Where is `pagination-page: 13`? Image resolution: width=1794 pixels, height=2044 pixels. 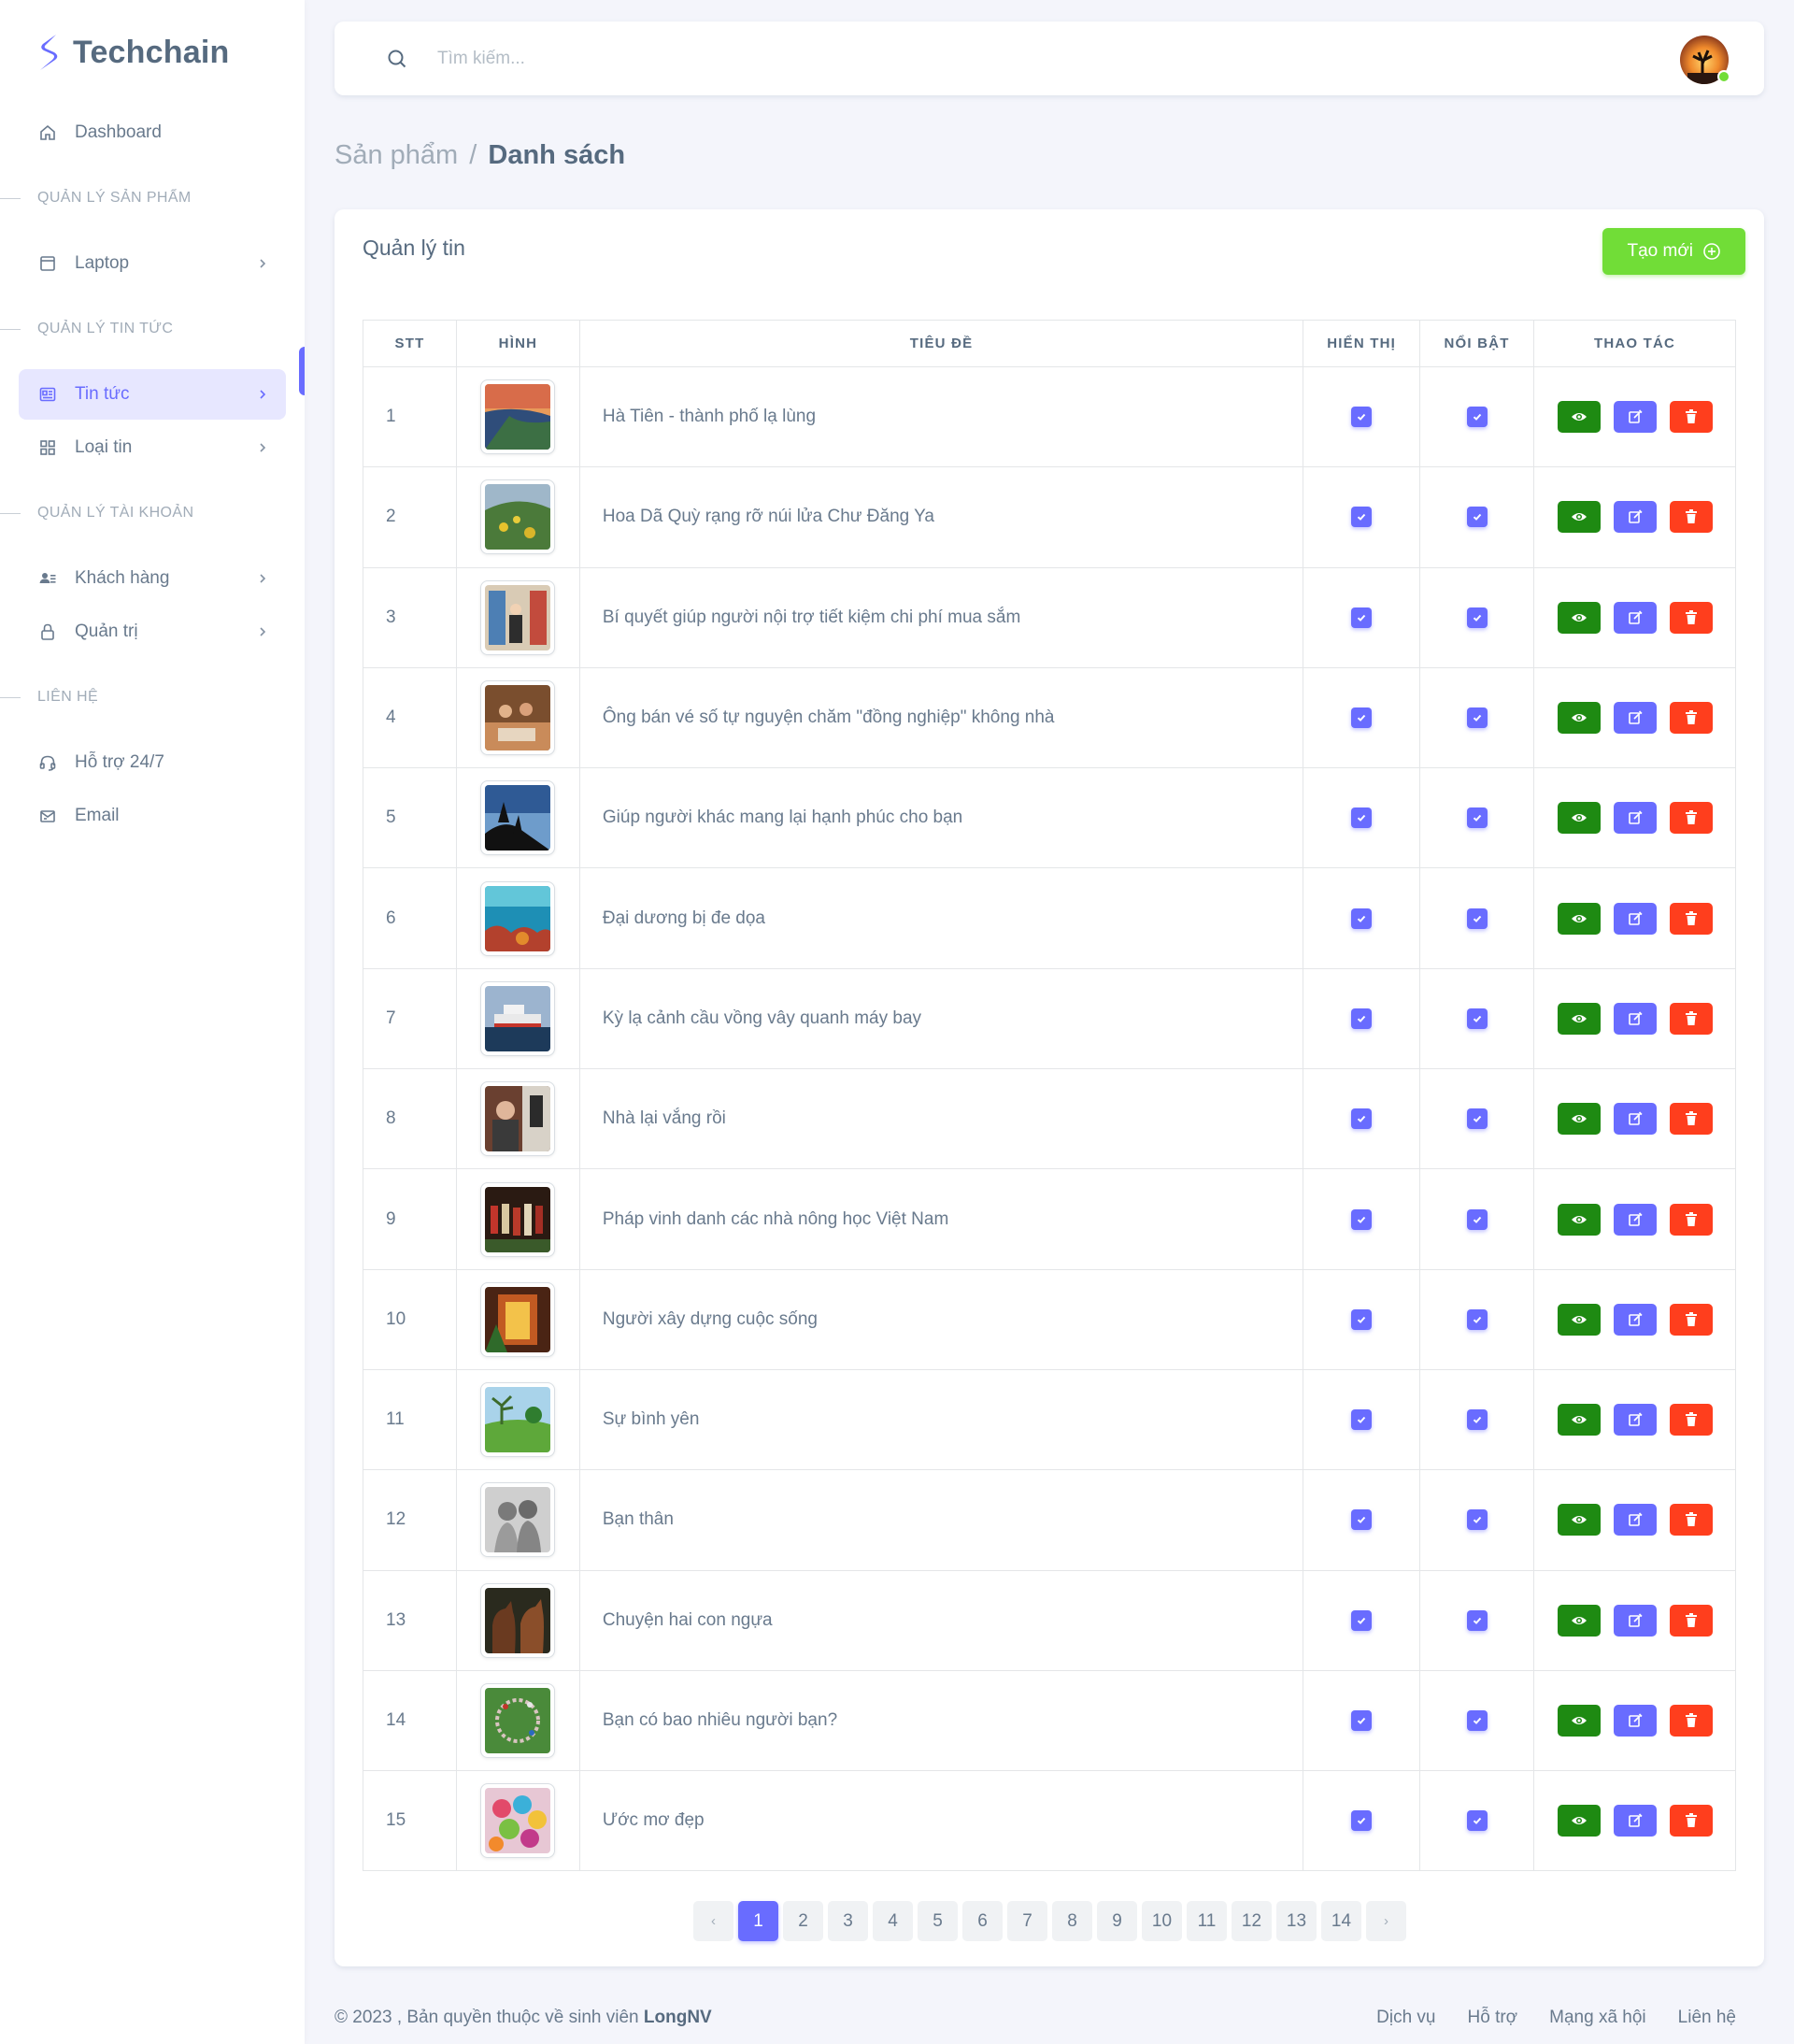
pagination-page: 13 is located at coordinates (1296, 1921).